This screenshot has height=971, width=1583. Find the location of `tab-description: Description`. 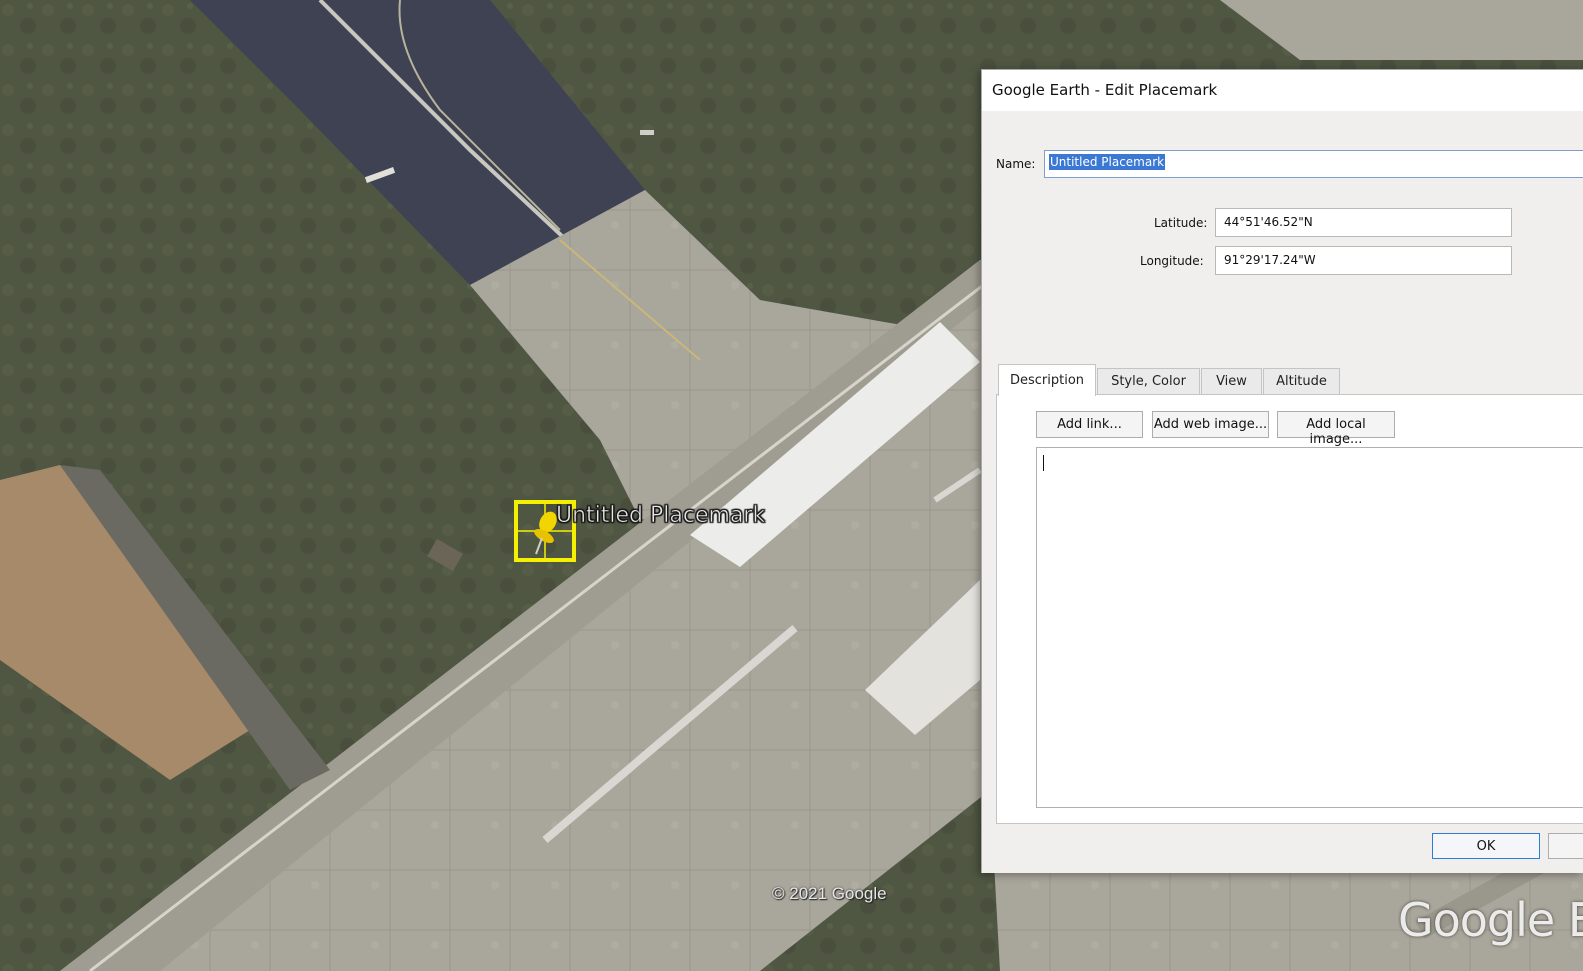

tab-description: Description is located at coordinates (1047, 380).